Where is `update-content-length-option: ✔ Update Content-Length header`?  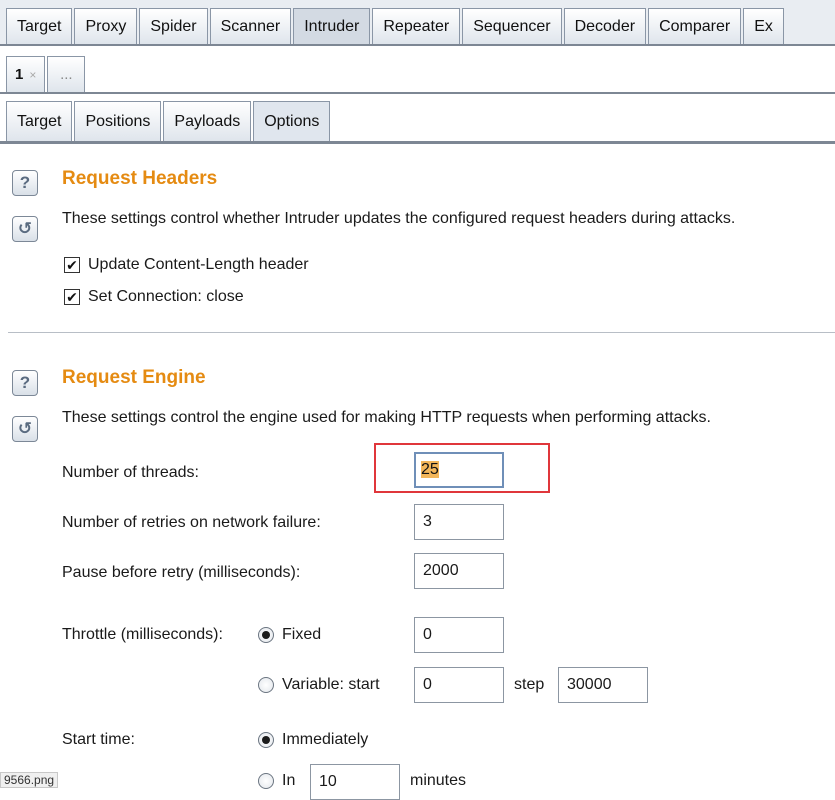 update-content-length-option: ✔ Update Content-Length header is located at coordinates (186, 265).